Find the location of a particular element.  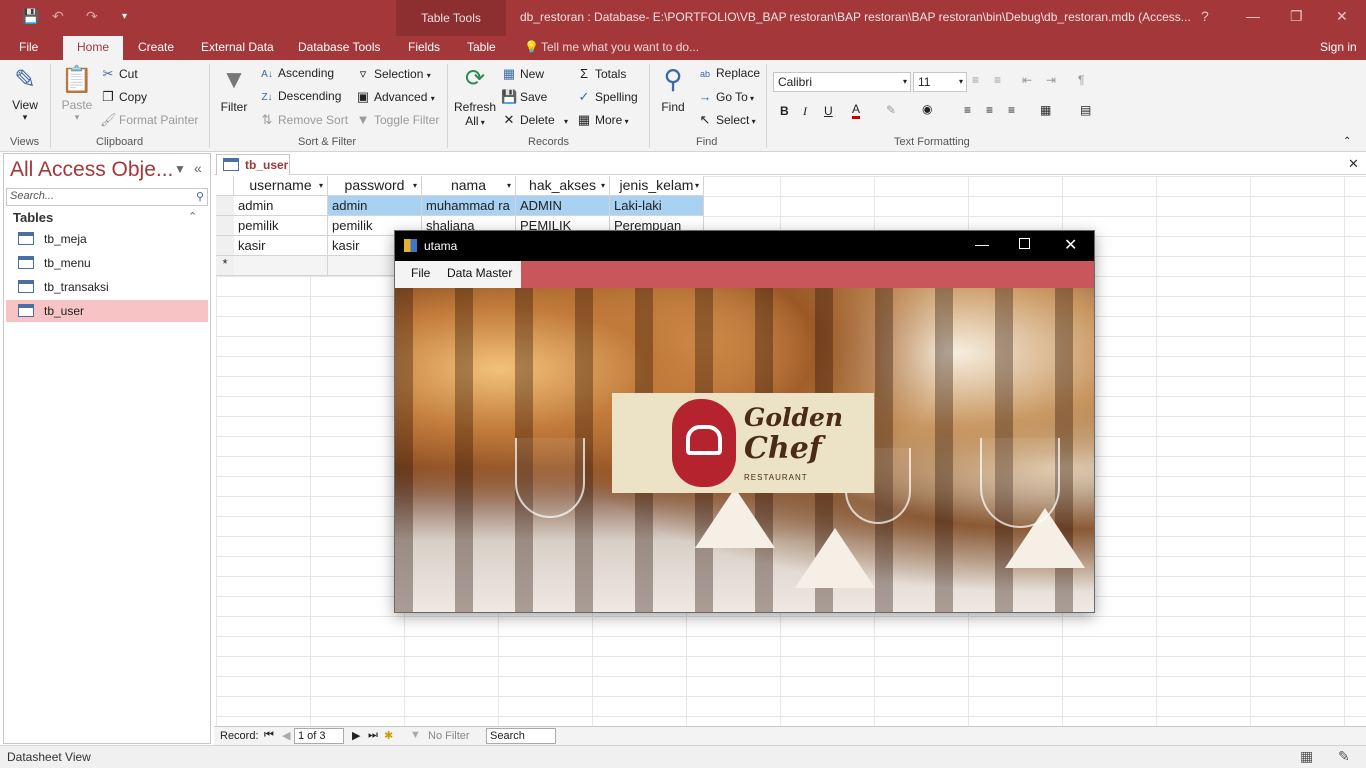

fill-color-icon: ◉ is located at coordinates (927, 109).